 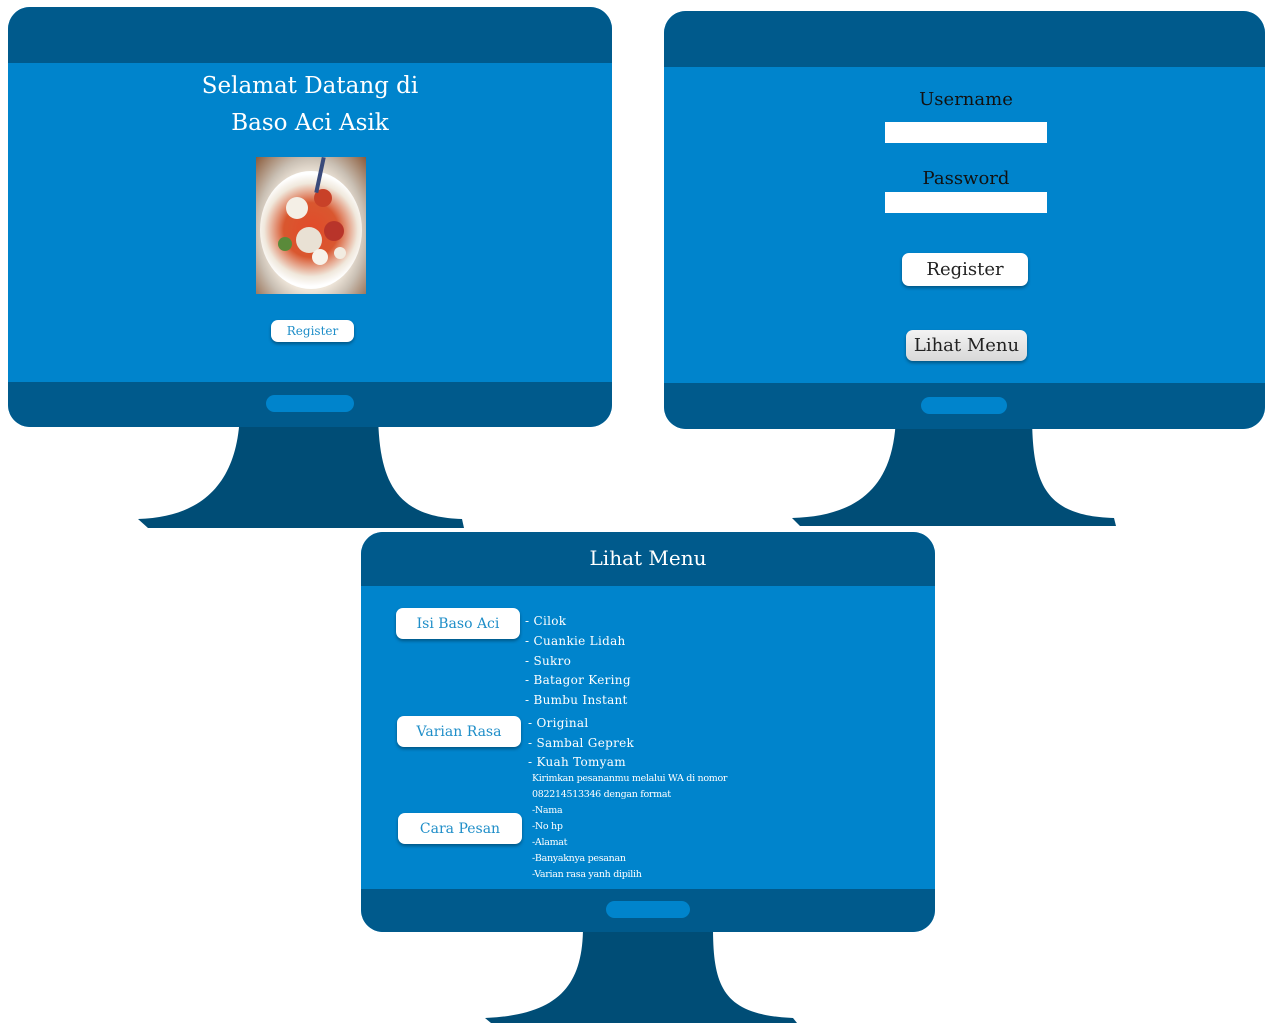 What do you see at coordinates (630, 778) in the screenshot?
I see `order-instruction: Kirimkan pesananmu melalui WA di nomor` at bounding box center [630, 778].